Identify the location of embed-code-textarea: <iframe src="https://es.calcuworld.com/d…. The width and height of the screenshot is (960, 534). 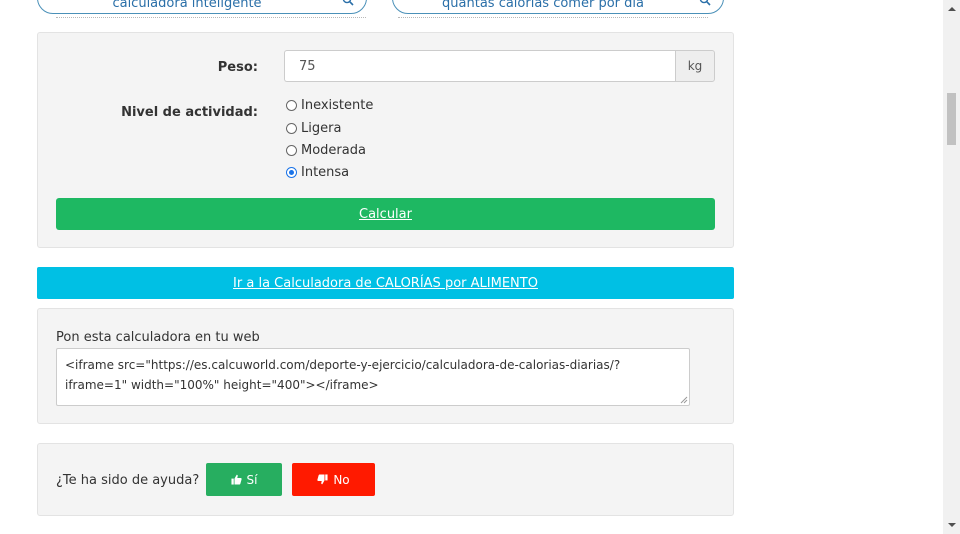
(373, 377).